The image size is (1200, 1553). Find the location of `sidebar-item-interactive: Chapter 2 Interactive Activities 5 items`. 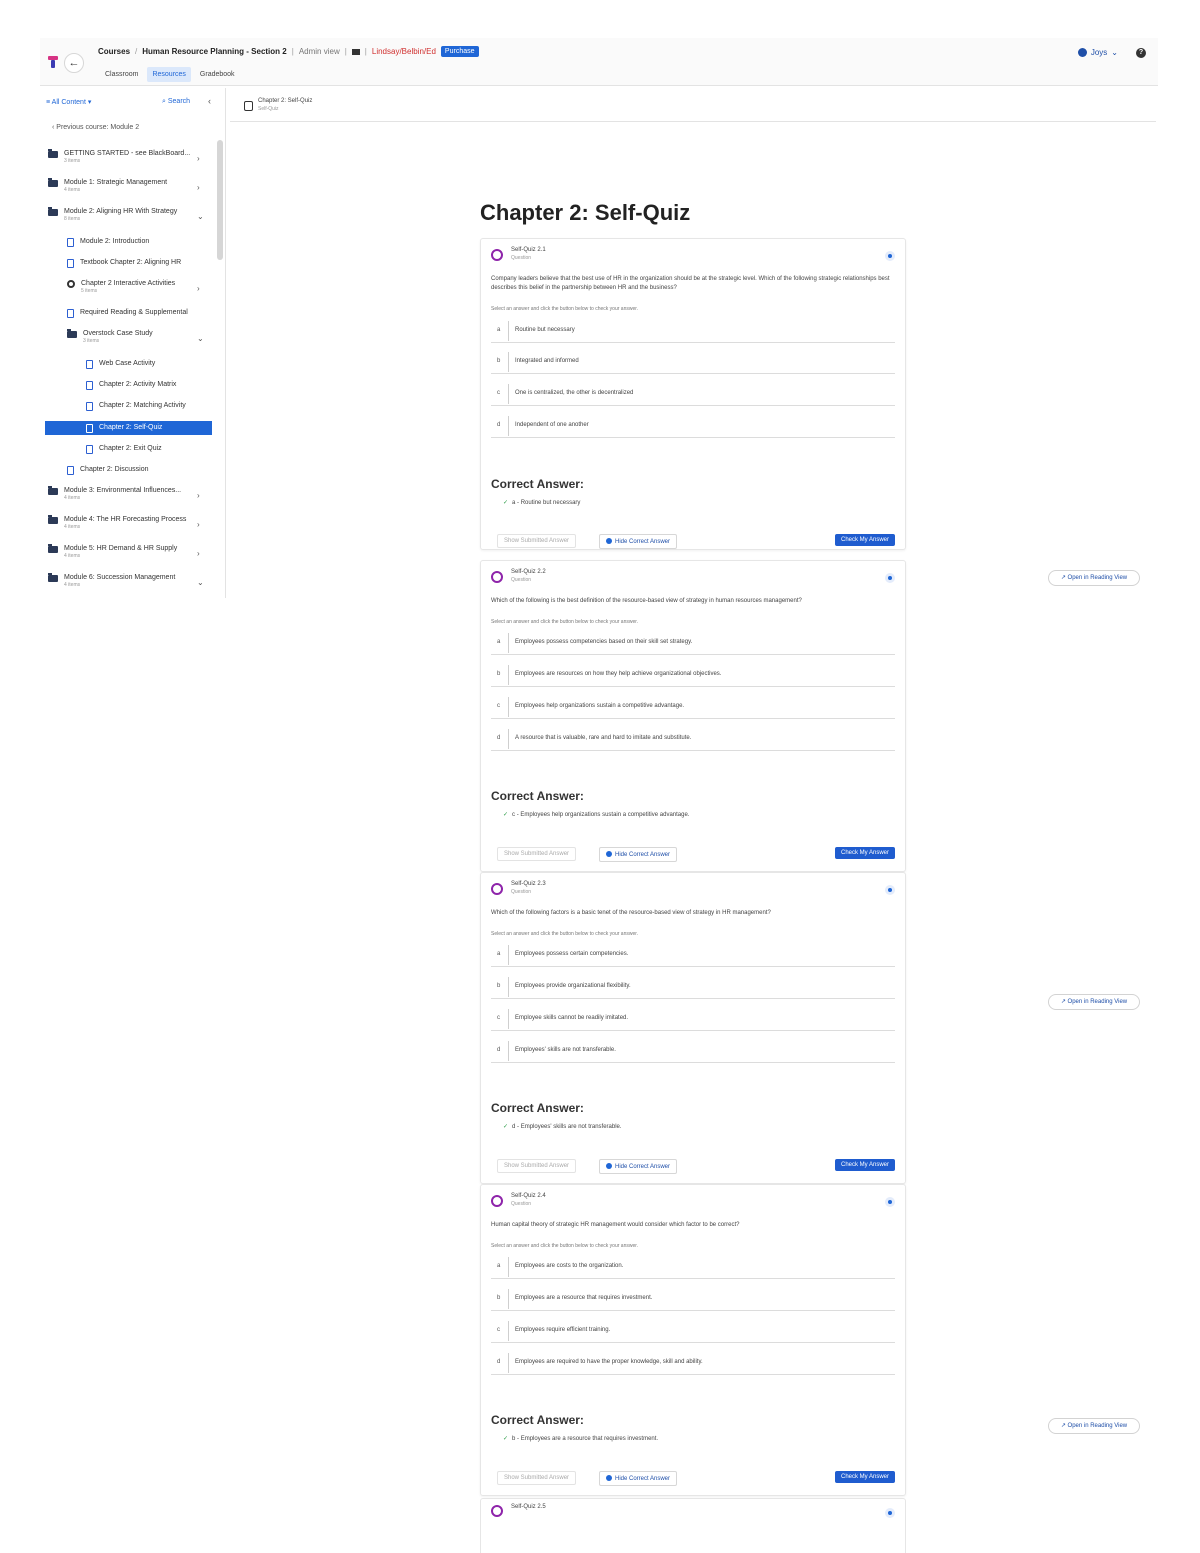

sidebar-item-interactive: Chapter 2 Interactive Activities 5 items is located at coordinates (121, 287).